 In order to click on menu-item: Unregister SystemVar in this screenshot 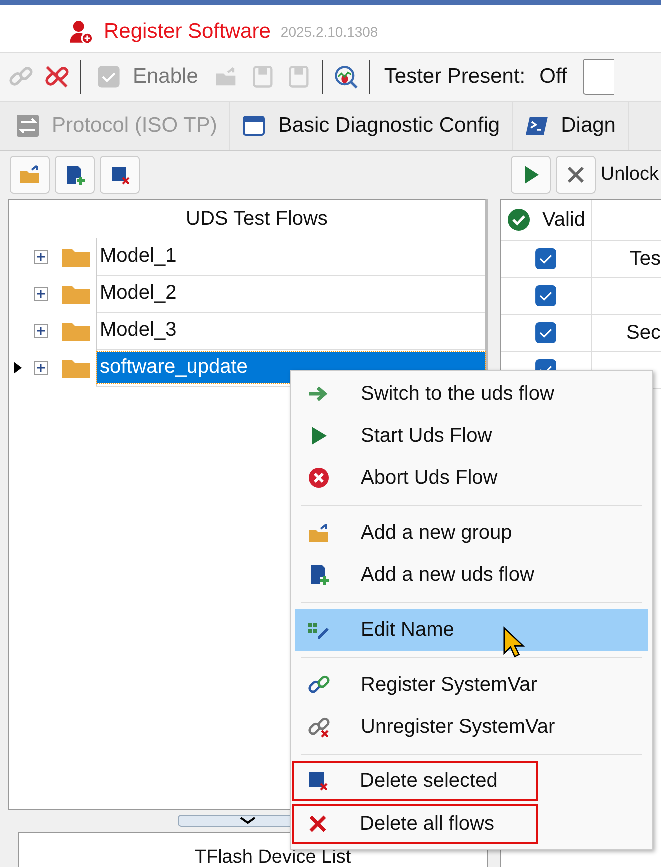, I will do `click(471, 727)`.